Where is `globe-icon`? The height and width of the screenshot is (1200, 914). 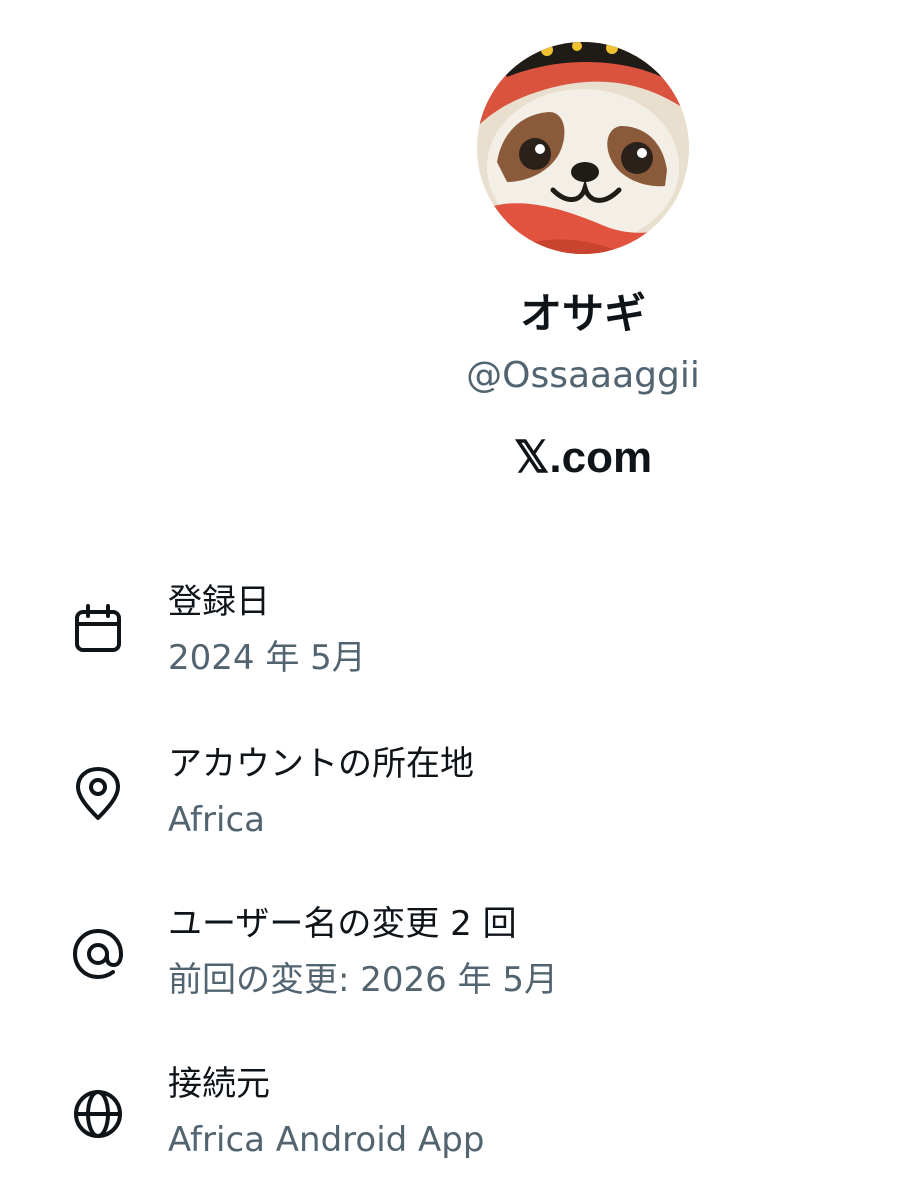
globe-icon is located at coordinates (98, 1114).